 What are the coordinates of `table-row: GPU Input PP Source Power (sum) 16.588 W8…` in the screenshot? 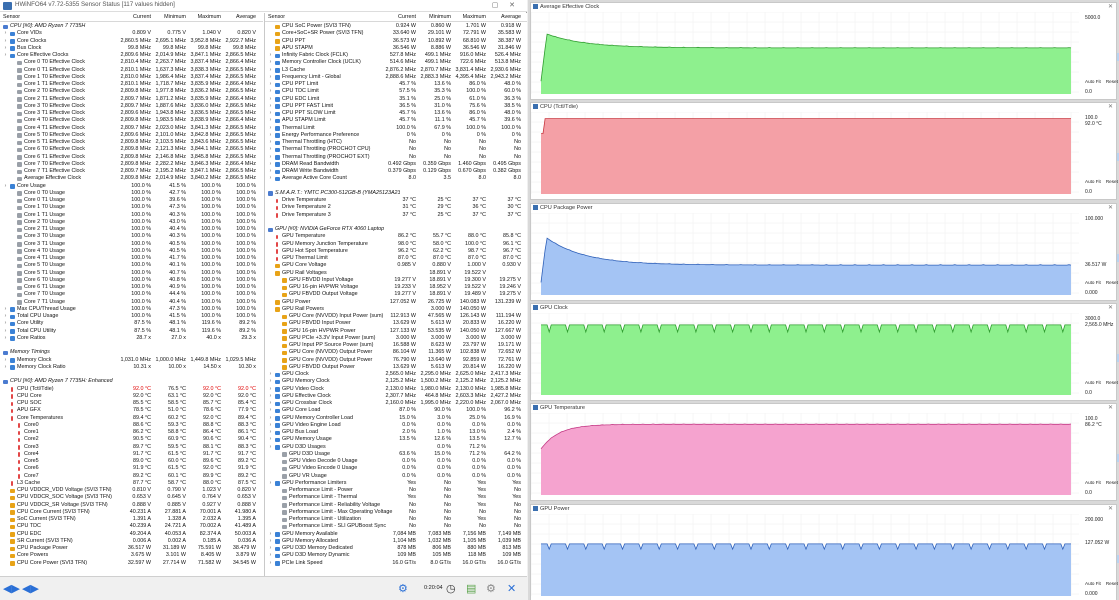 It's located at (396, 345).